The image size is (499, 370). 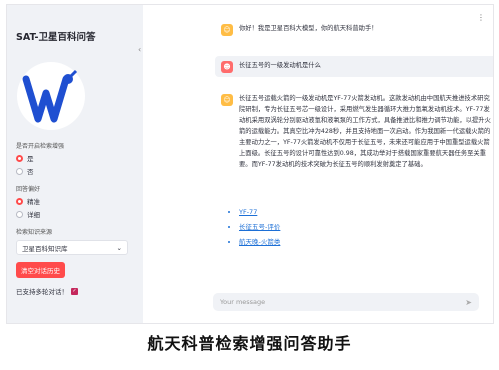 What do you see at coordinates (47, 291) in the screenshot?
I see `multi-turn-note: 已支持多轮对话！ ✓` at bounding box center [47, 291].